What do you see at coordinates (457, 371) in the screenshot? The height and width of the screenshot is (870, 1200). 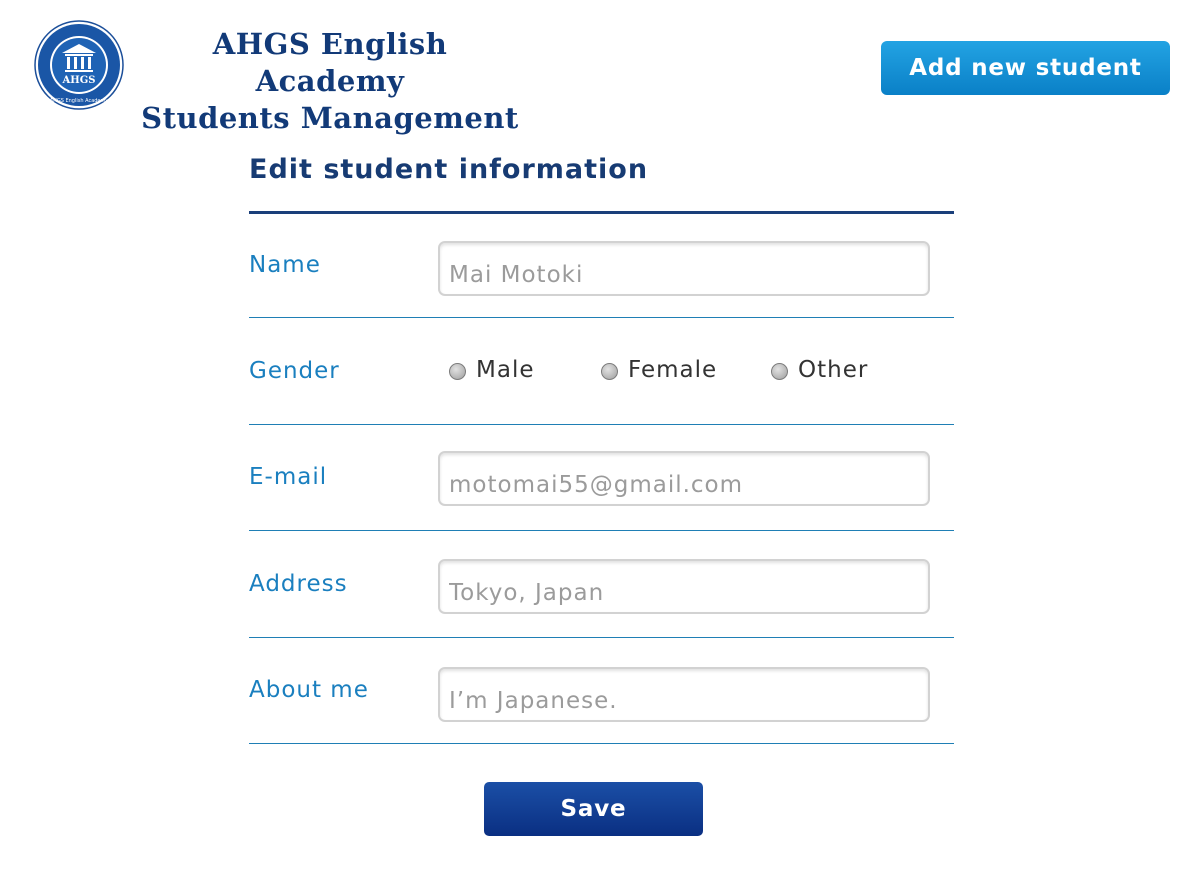 I see `gender-male-radio` at bounding box center [457, 371].